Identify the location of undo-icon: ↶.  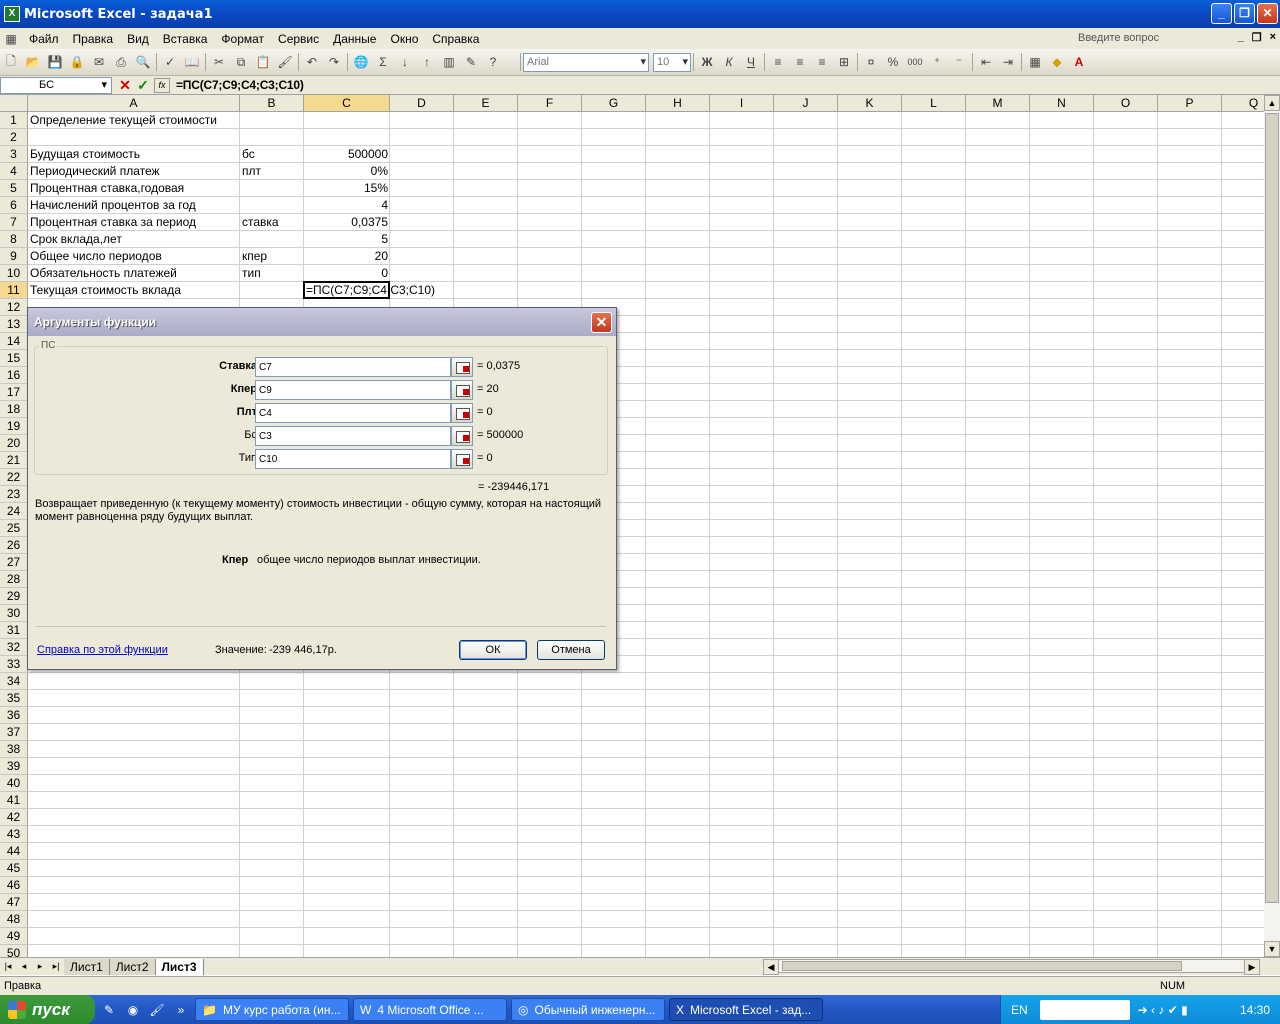
(312, 62).